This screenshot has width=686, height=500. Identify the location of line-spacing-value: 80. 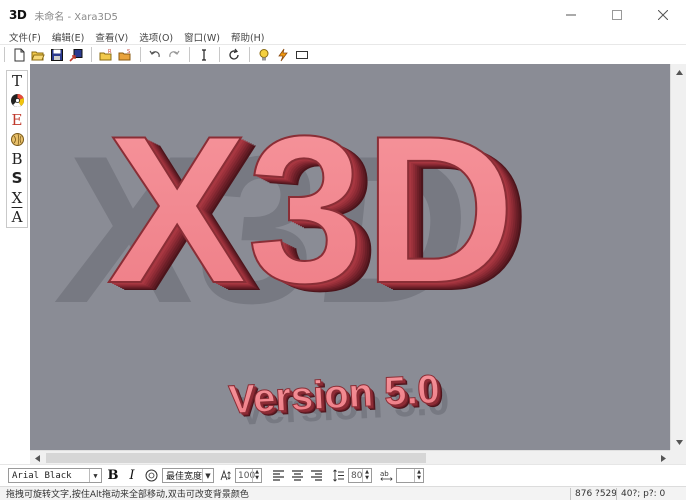
(357, 475).